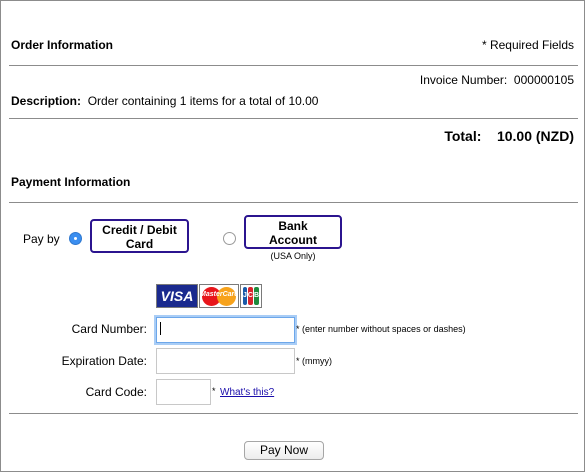 The height and width of the screenshot is (472, 585). Describe the element at coordinates (109, 329) in the screenshot. I see `card-number-label: Card Number:` at that location.